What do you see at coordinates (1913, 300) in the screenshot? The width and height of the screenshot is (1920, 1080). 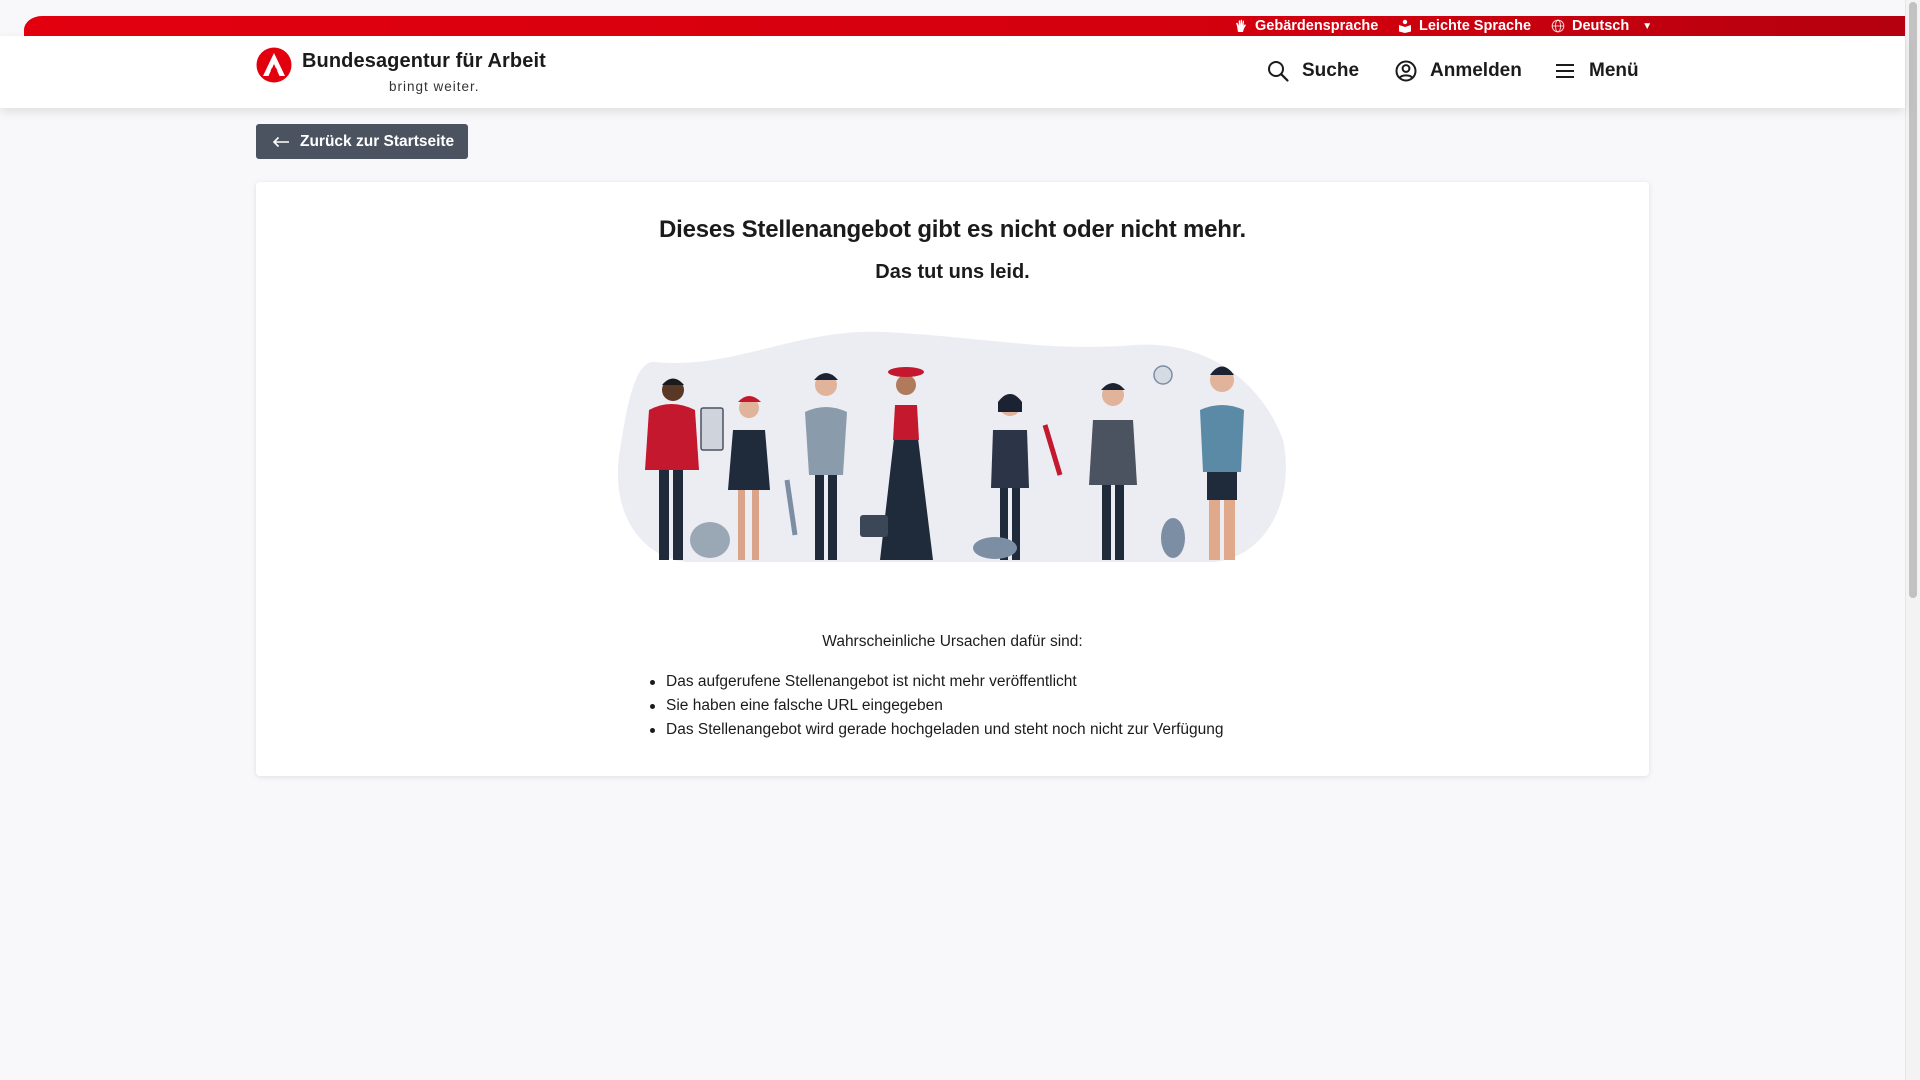 I see `scrollbar-thumb` at bounding box center [1913, 300].